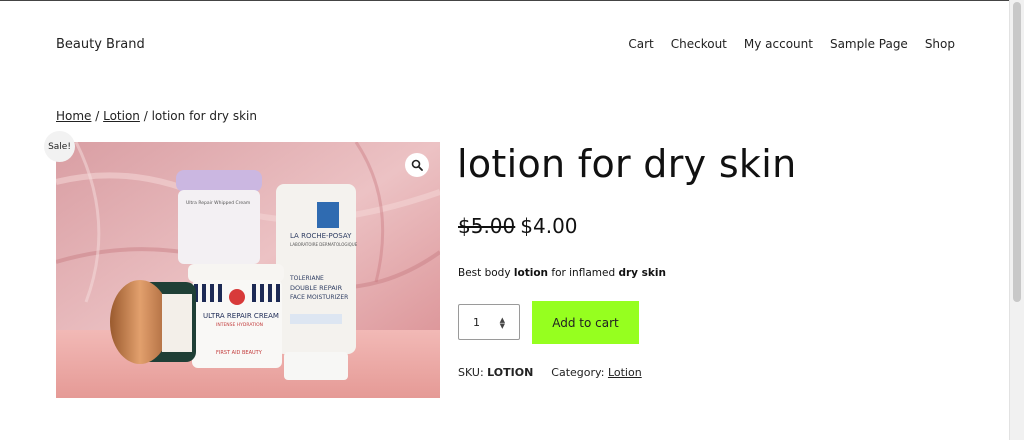 The height and width of the screenshot is (440, 1024). Describe the element at coordinates (486, 273) in the screenshot. I see `desc-text: Best body` at that location.